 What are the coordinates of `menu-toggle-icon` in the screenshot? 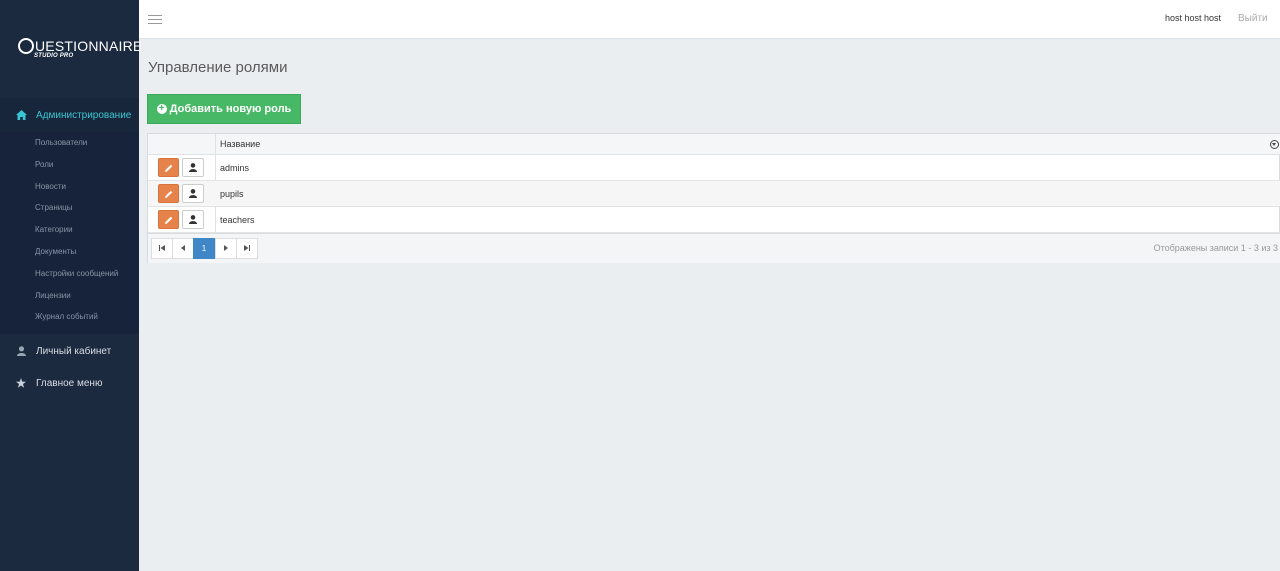 It's located at (155, 19).